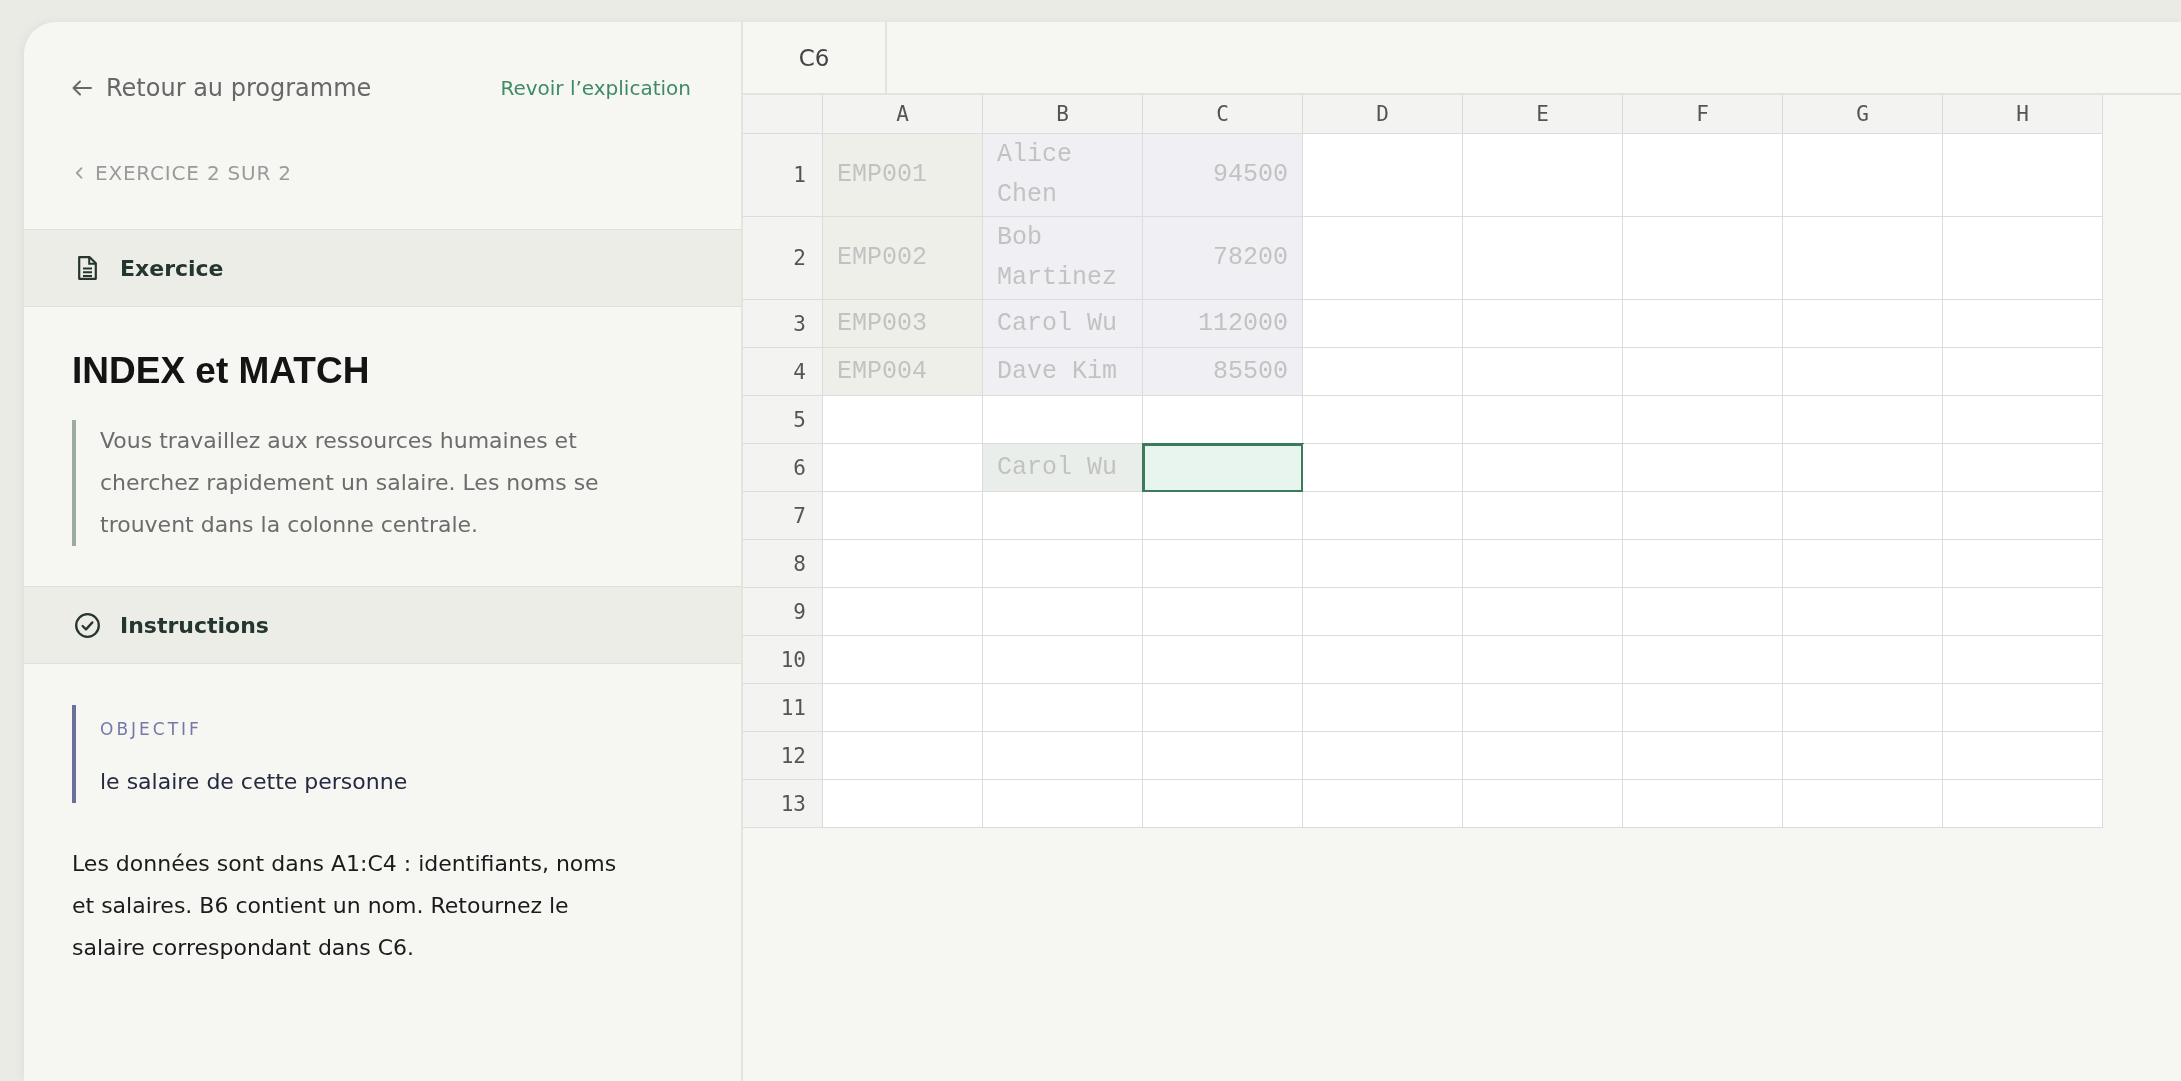 Image resolution: width=2181 pixels, height=1081 pixels. Describe the element at coordinates (222, 88) in the screenshot. I see `back-link: Retour au programme` at that location.